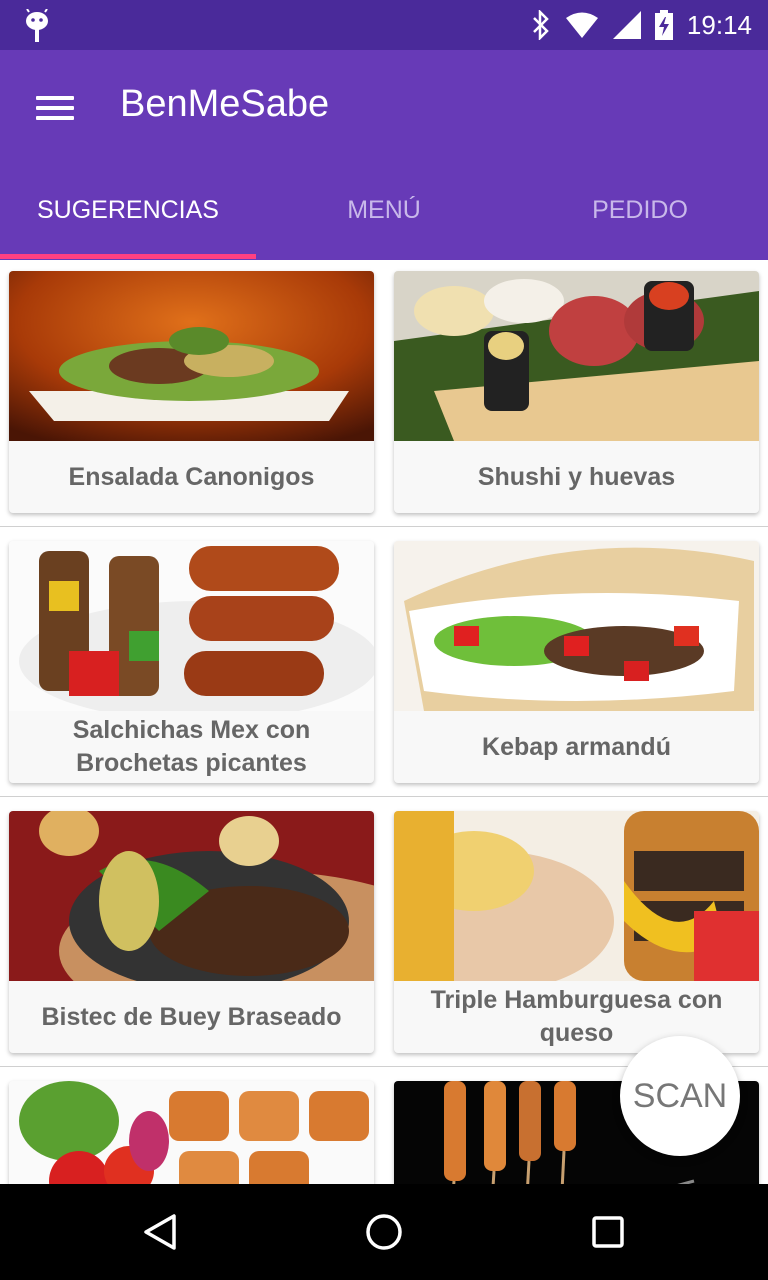 This screenshot has height=1280, width=768. I want to click on hamburger-menu-icon, so click(56, 107).